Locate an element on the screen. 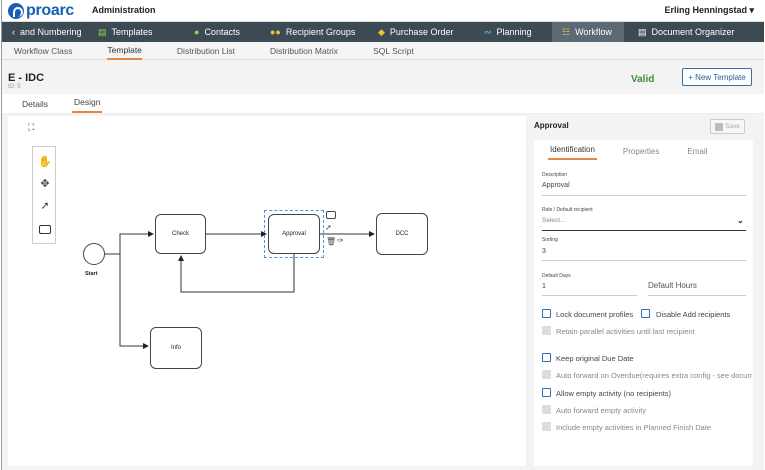 This screenshot has height=470, width=765. nav-item-purchase-order: ◆ Purchase Order is located at coordinates (421, 32).